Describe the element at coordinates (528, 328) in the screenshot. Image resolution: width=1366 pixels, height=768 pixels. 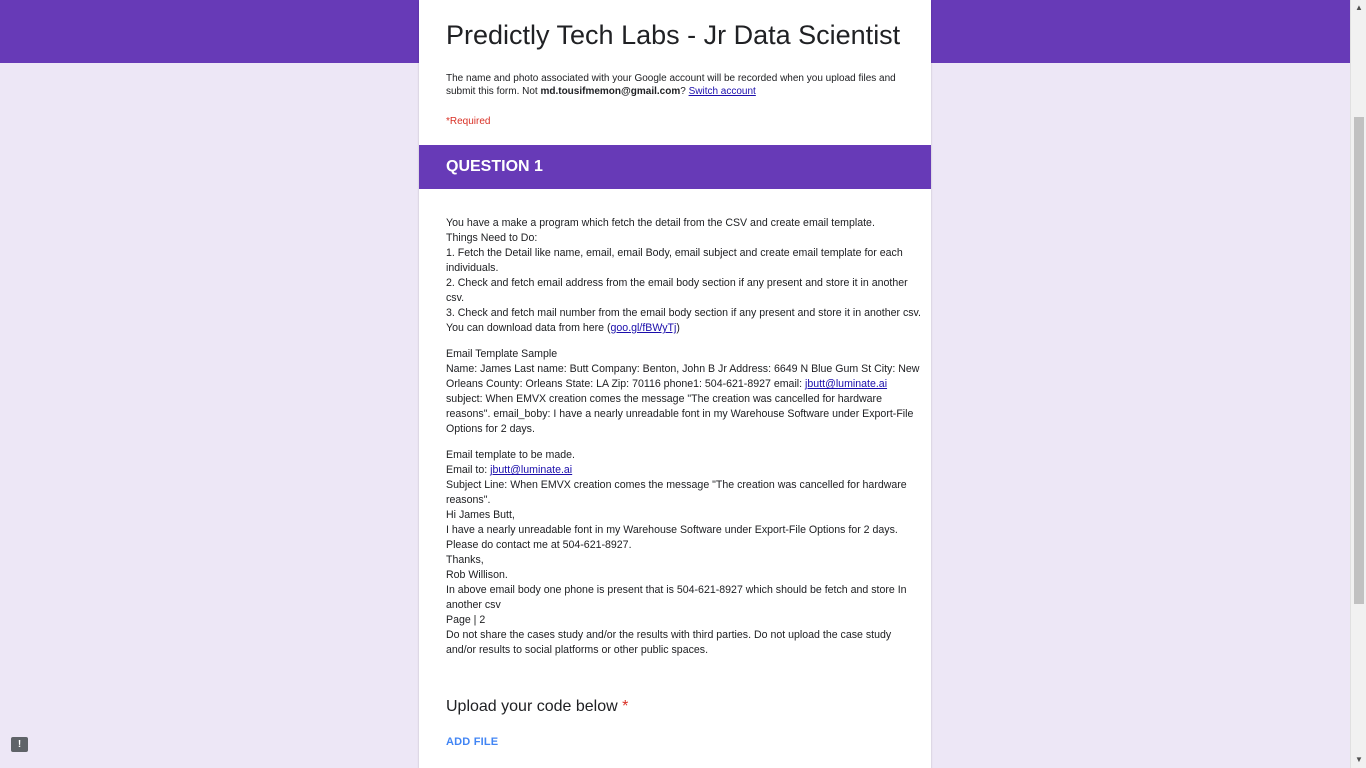
I see `download-prefix: You can download data from here (` at that location.